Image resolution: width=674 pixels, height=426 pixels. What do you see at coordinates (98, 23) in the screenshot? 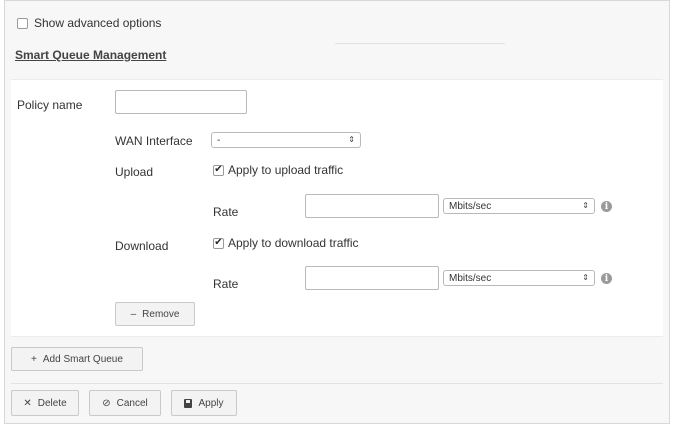
I see `show-advanced-label: Show advanced options` at bounding box center [98, 23].